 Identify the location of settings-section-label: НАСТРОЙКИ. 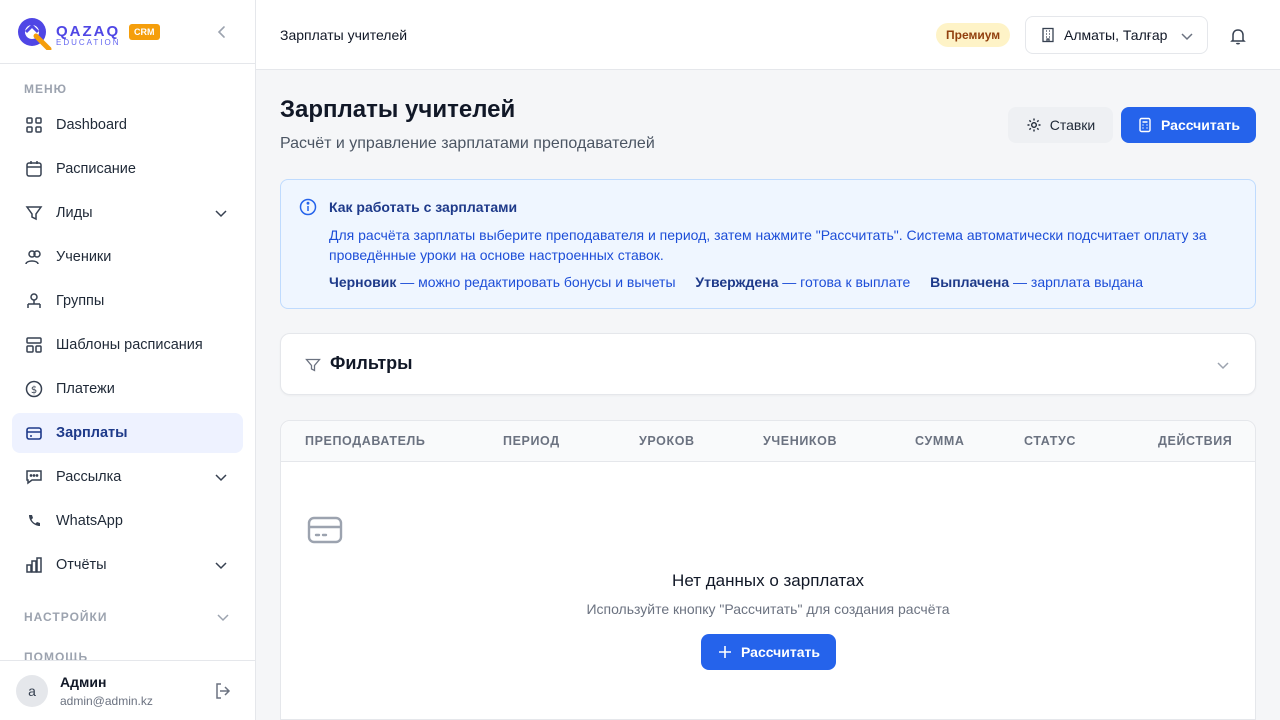
(65, 617).